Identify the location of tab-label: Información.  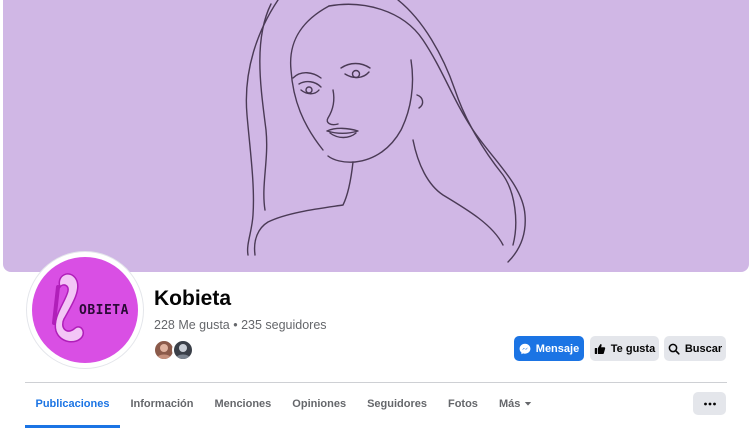
(162, 404).